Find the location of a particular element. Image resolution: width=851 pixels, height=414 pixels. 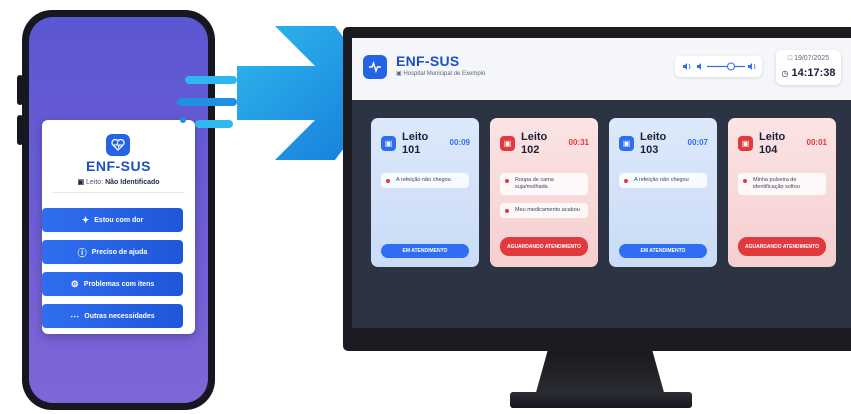

bed-label: Leito 104 is located at coordinates (772, 143).